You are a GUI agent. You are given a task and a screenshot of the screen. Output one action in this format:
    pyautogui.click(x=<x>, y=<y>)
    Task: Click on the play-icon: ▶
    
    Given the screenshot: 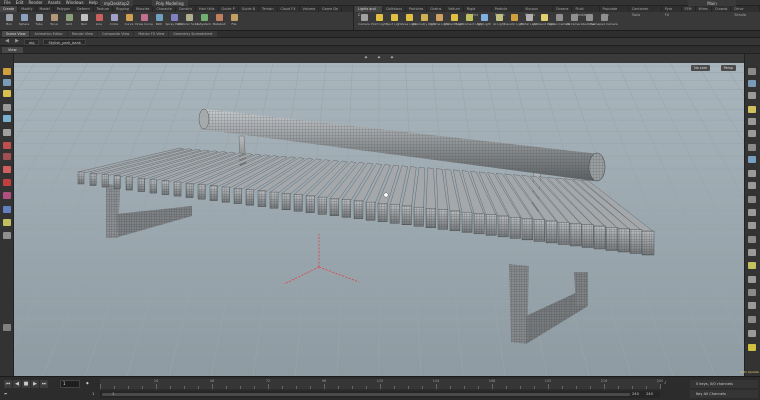 What is the action you would take?
    pyautogui.click(x=35, y=384)
    